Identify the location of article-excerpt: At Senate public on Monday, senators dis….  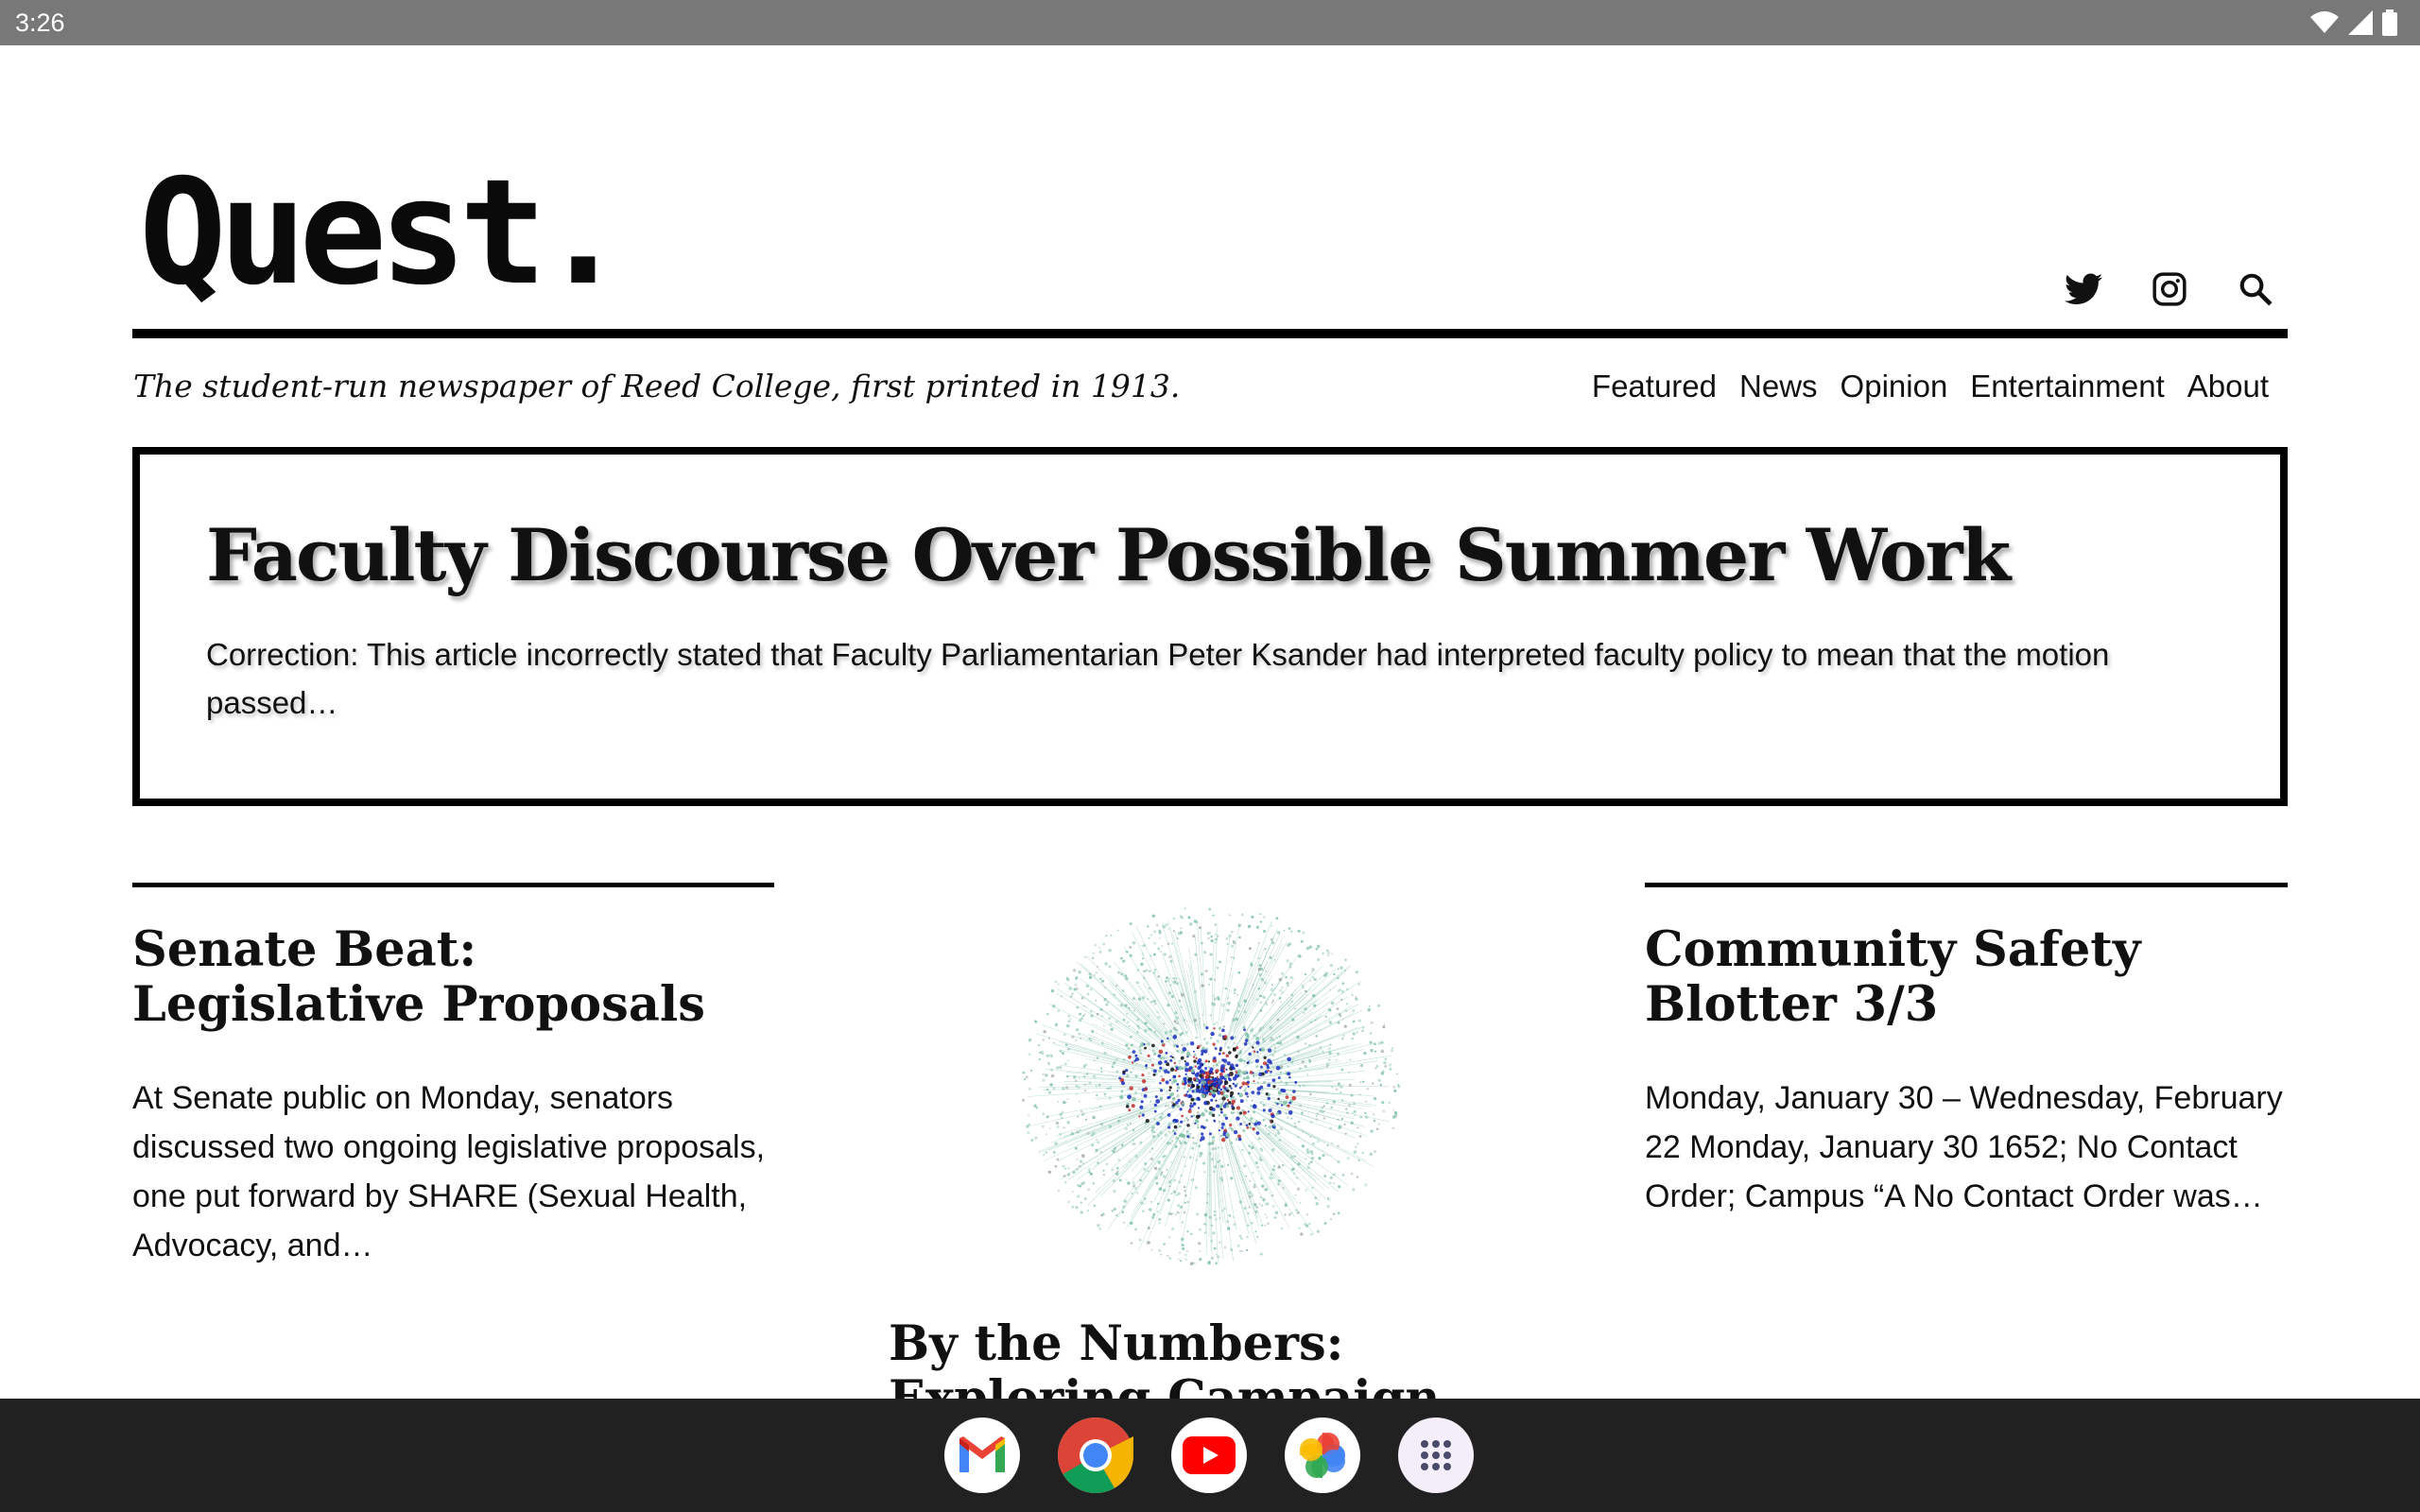
(449, 1171).